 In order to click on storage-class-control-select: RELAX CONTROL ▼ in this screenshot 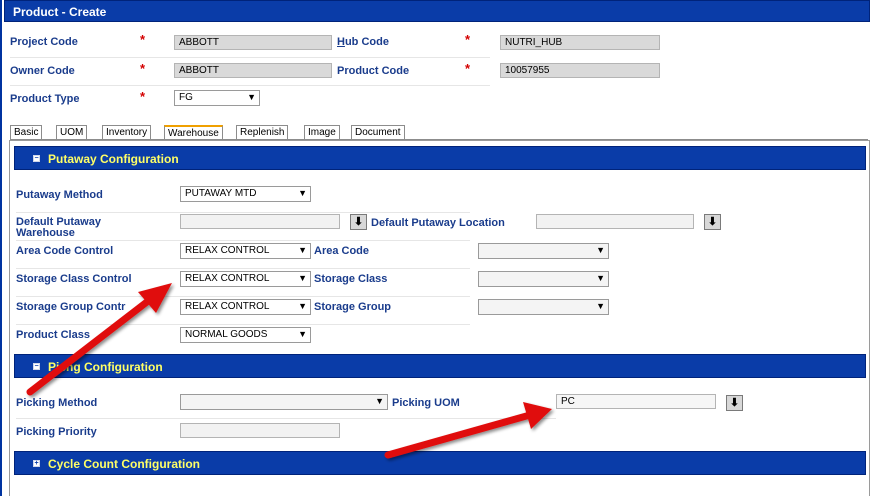, I will do `click(245, 279)`.